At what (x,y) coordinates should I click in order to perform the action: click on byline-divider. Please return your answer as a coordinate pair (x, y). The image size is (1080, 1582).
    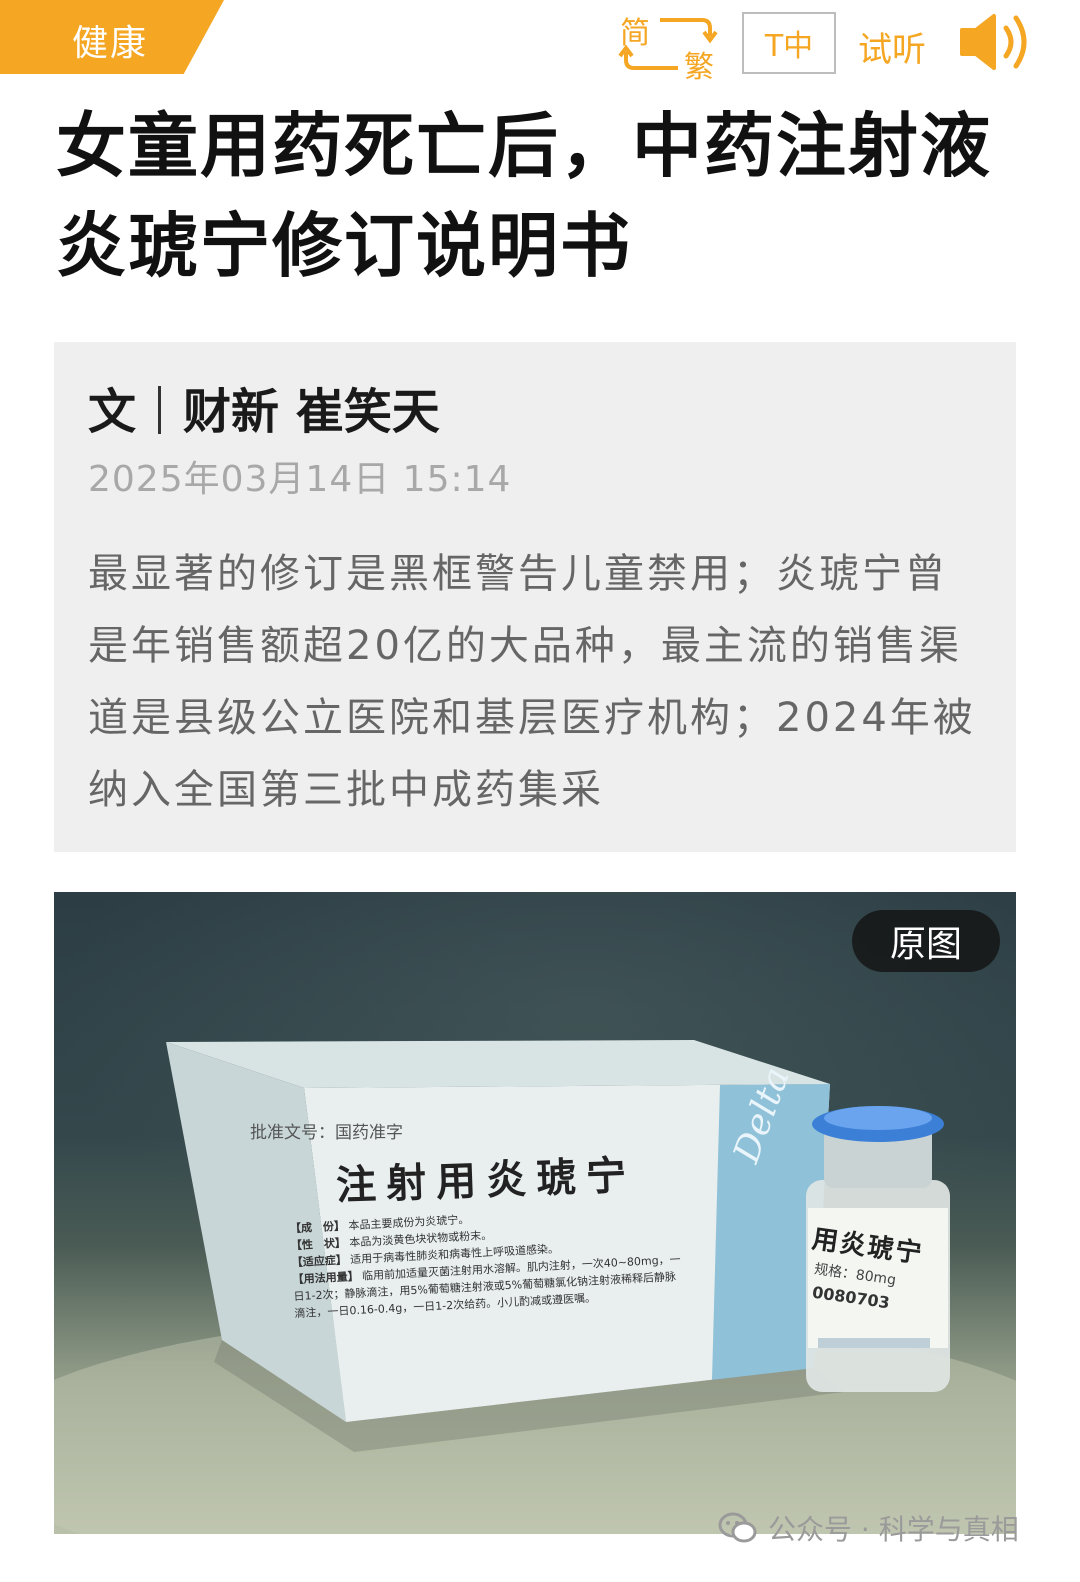
    Looking at the image, I should click on (160, 410).